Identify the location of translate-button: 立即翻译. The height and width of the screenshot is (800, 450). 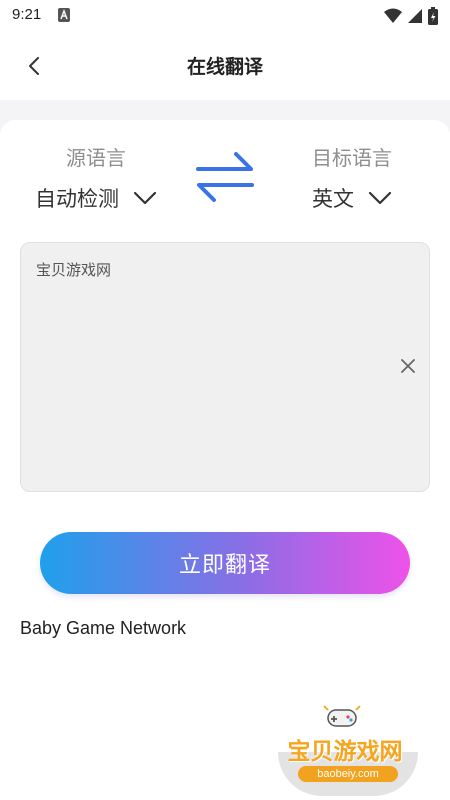
(225, 563).